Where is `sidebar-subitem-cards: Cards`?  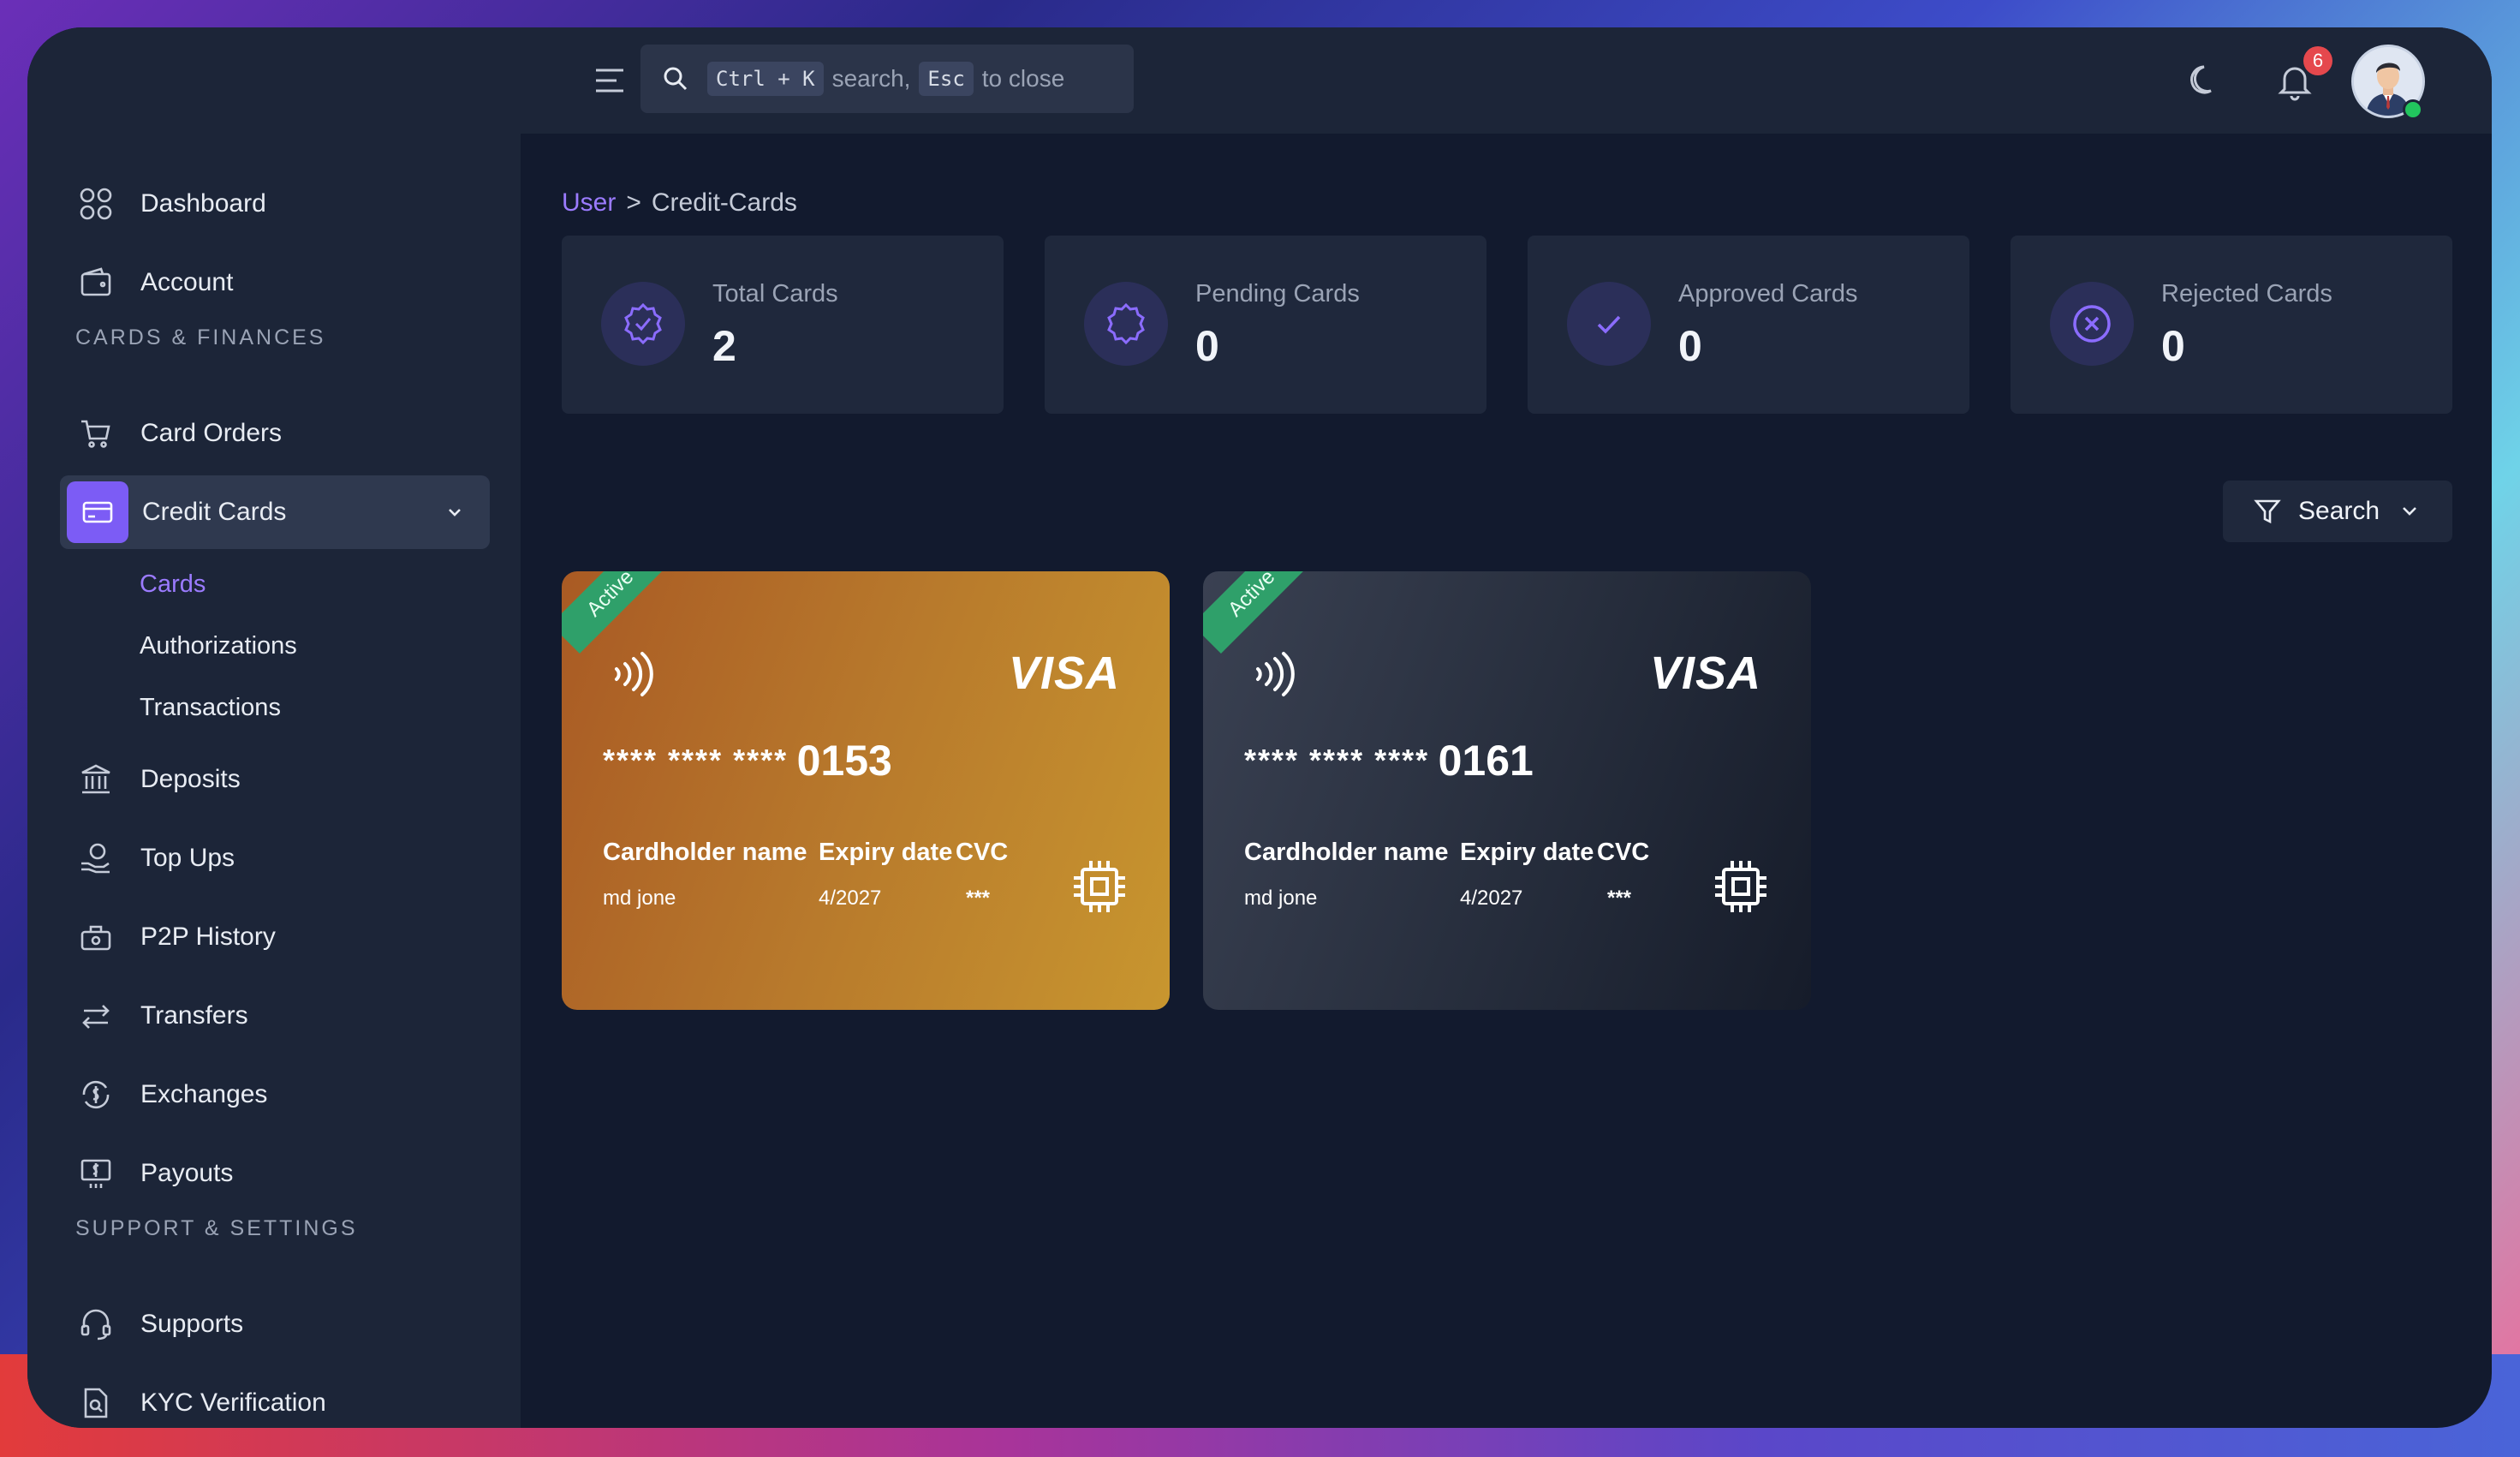
sidebar-subitem-cards: Cards is located at coordinates (173, 584).